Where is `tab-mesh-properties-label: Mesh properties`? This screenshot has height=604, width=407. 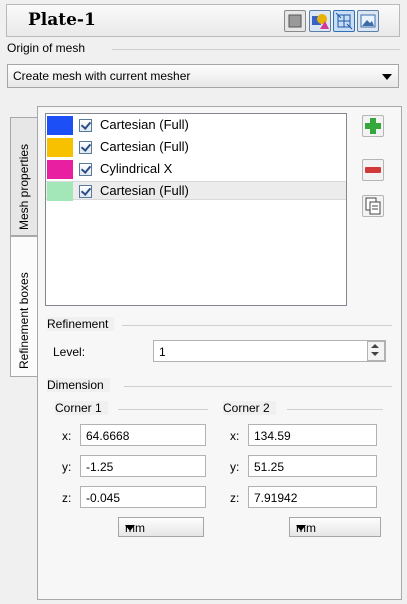
tab-mesh-properties-label: Mesh properties is located at coordinates (24, 186).